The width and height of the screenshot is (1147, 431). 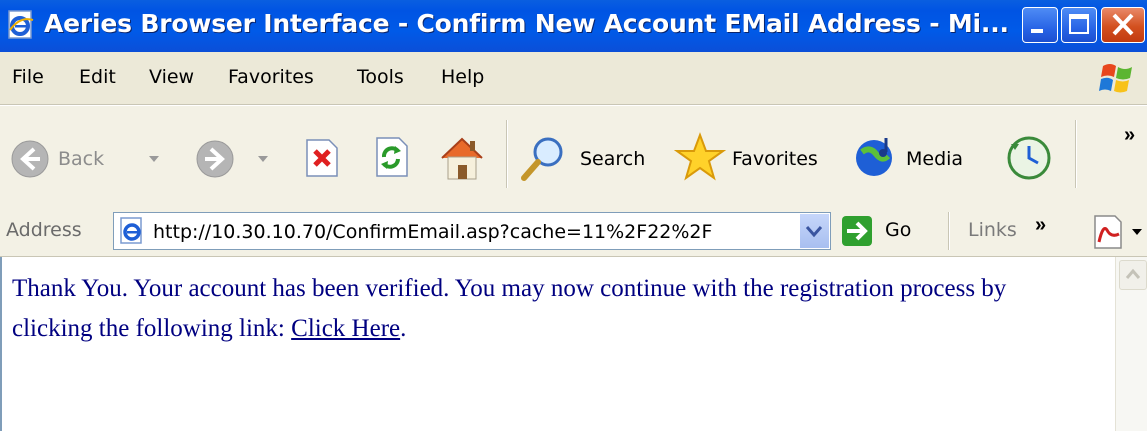 I want to click on maximize-icon, so click(x=1079, y=24).